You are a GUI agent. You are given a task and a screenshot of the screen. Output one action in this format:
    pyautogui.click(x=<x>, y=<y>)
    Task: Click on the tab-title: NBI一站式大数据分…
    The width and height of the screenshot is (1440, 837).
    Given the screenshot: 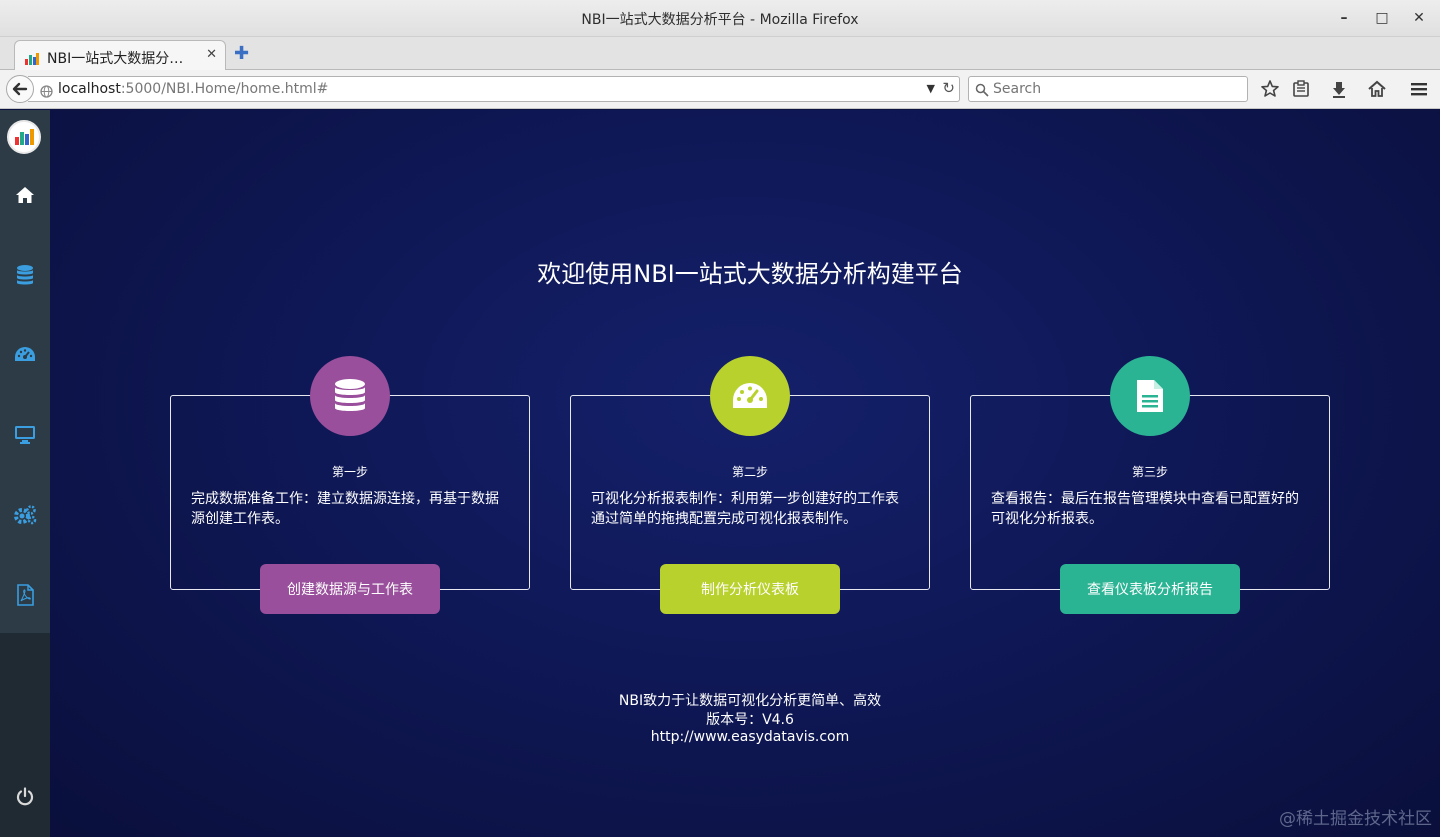 What is the action you would take?
    pyautogui.click(x=115, y=59)
    